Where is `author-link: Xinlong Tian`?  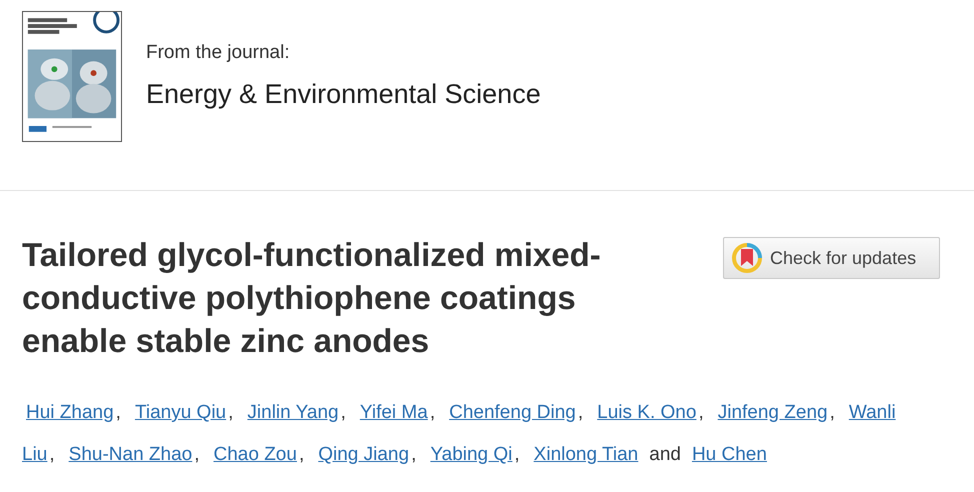 author-link: Xinlong Tian is located at coordinates (586, 455).